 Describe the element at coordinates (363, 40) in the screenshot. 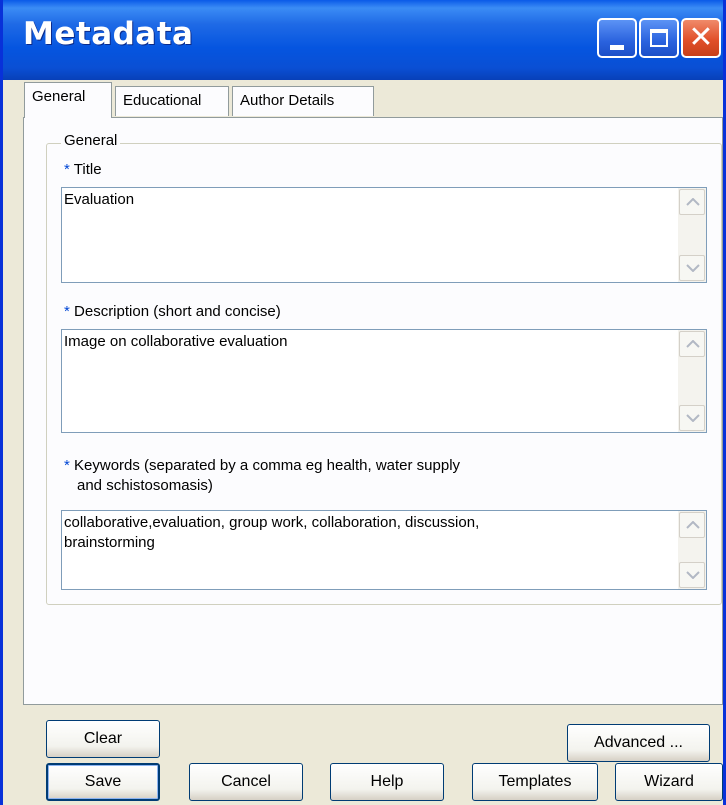

I see `title-bar: Metadata ✕` at that location.